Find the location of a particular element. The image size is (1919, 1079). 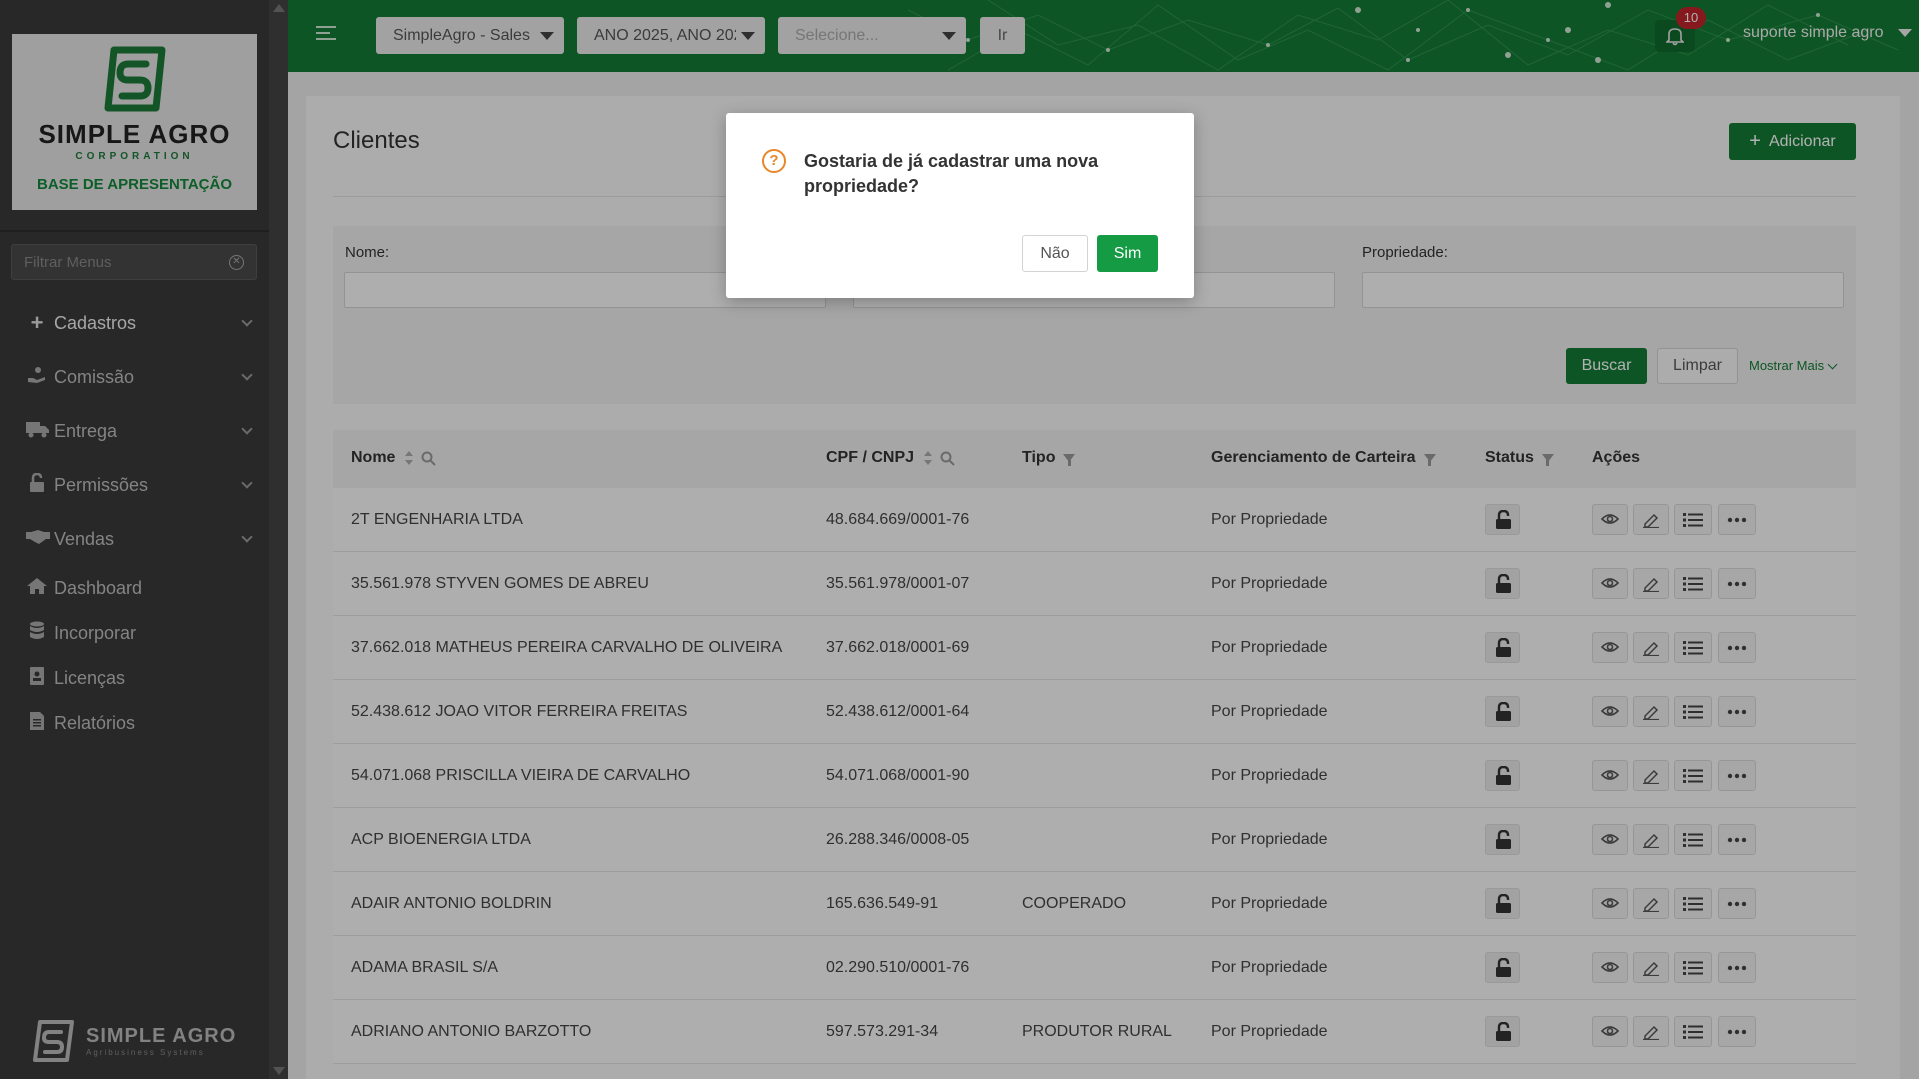

no-button: Não is located at coordinates (1055, 253).